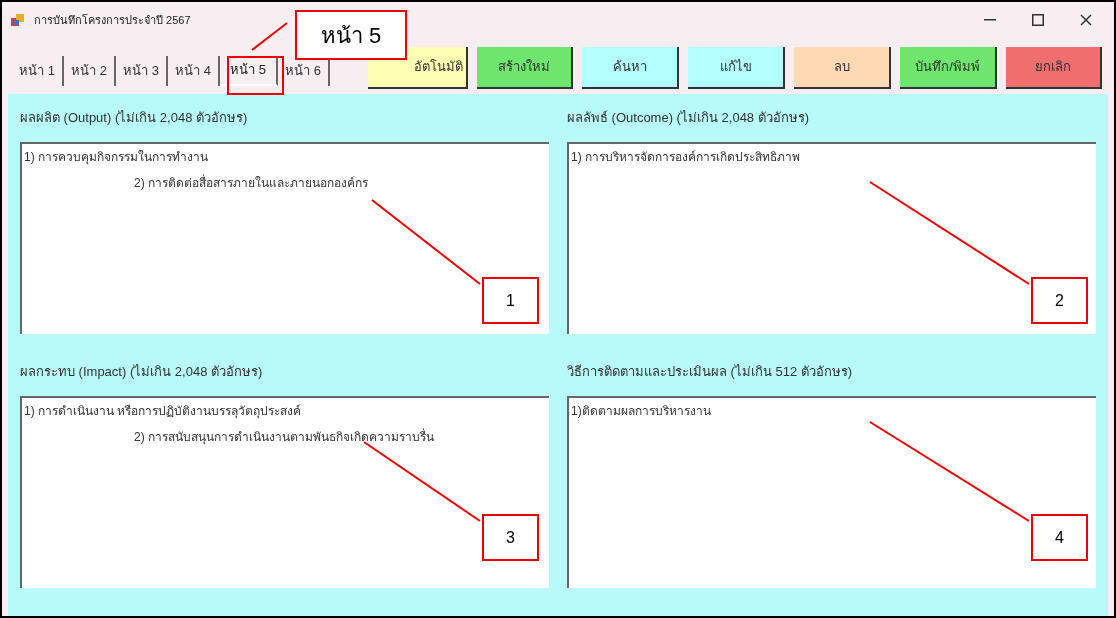  Describe the element at coordinates (249, 71) in the screenshot. I see `tab: หน้า 5` at that location.